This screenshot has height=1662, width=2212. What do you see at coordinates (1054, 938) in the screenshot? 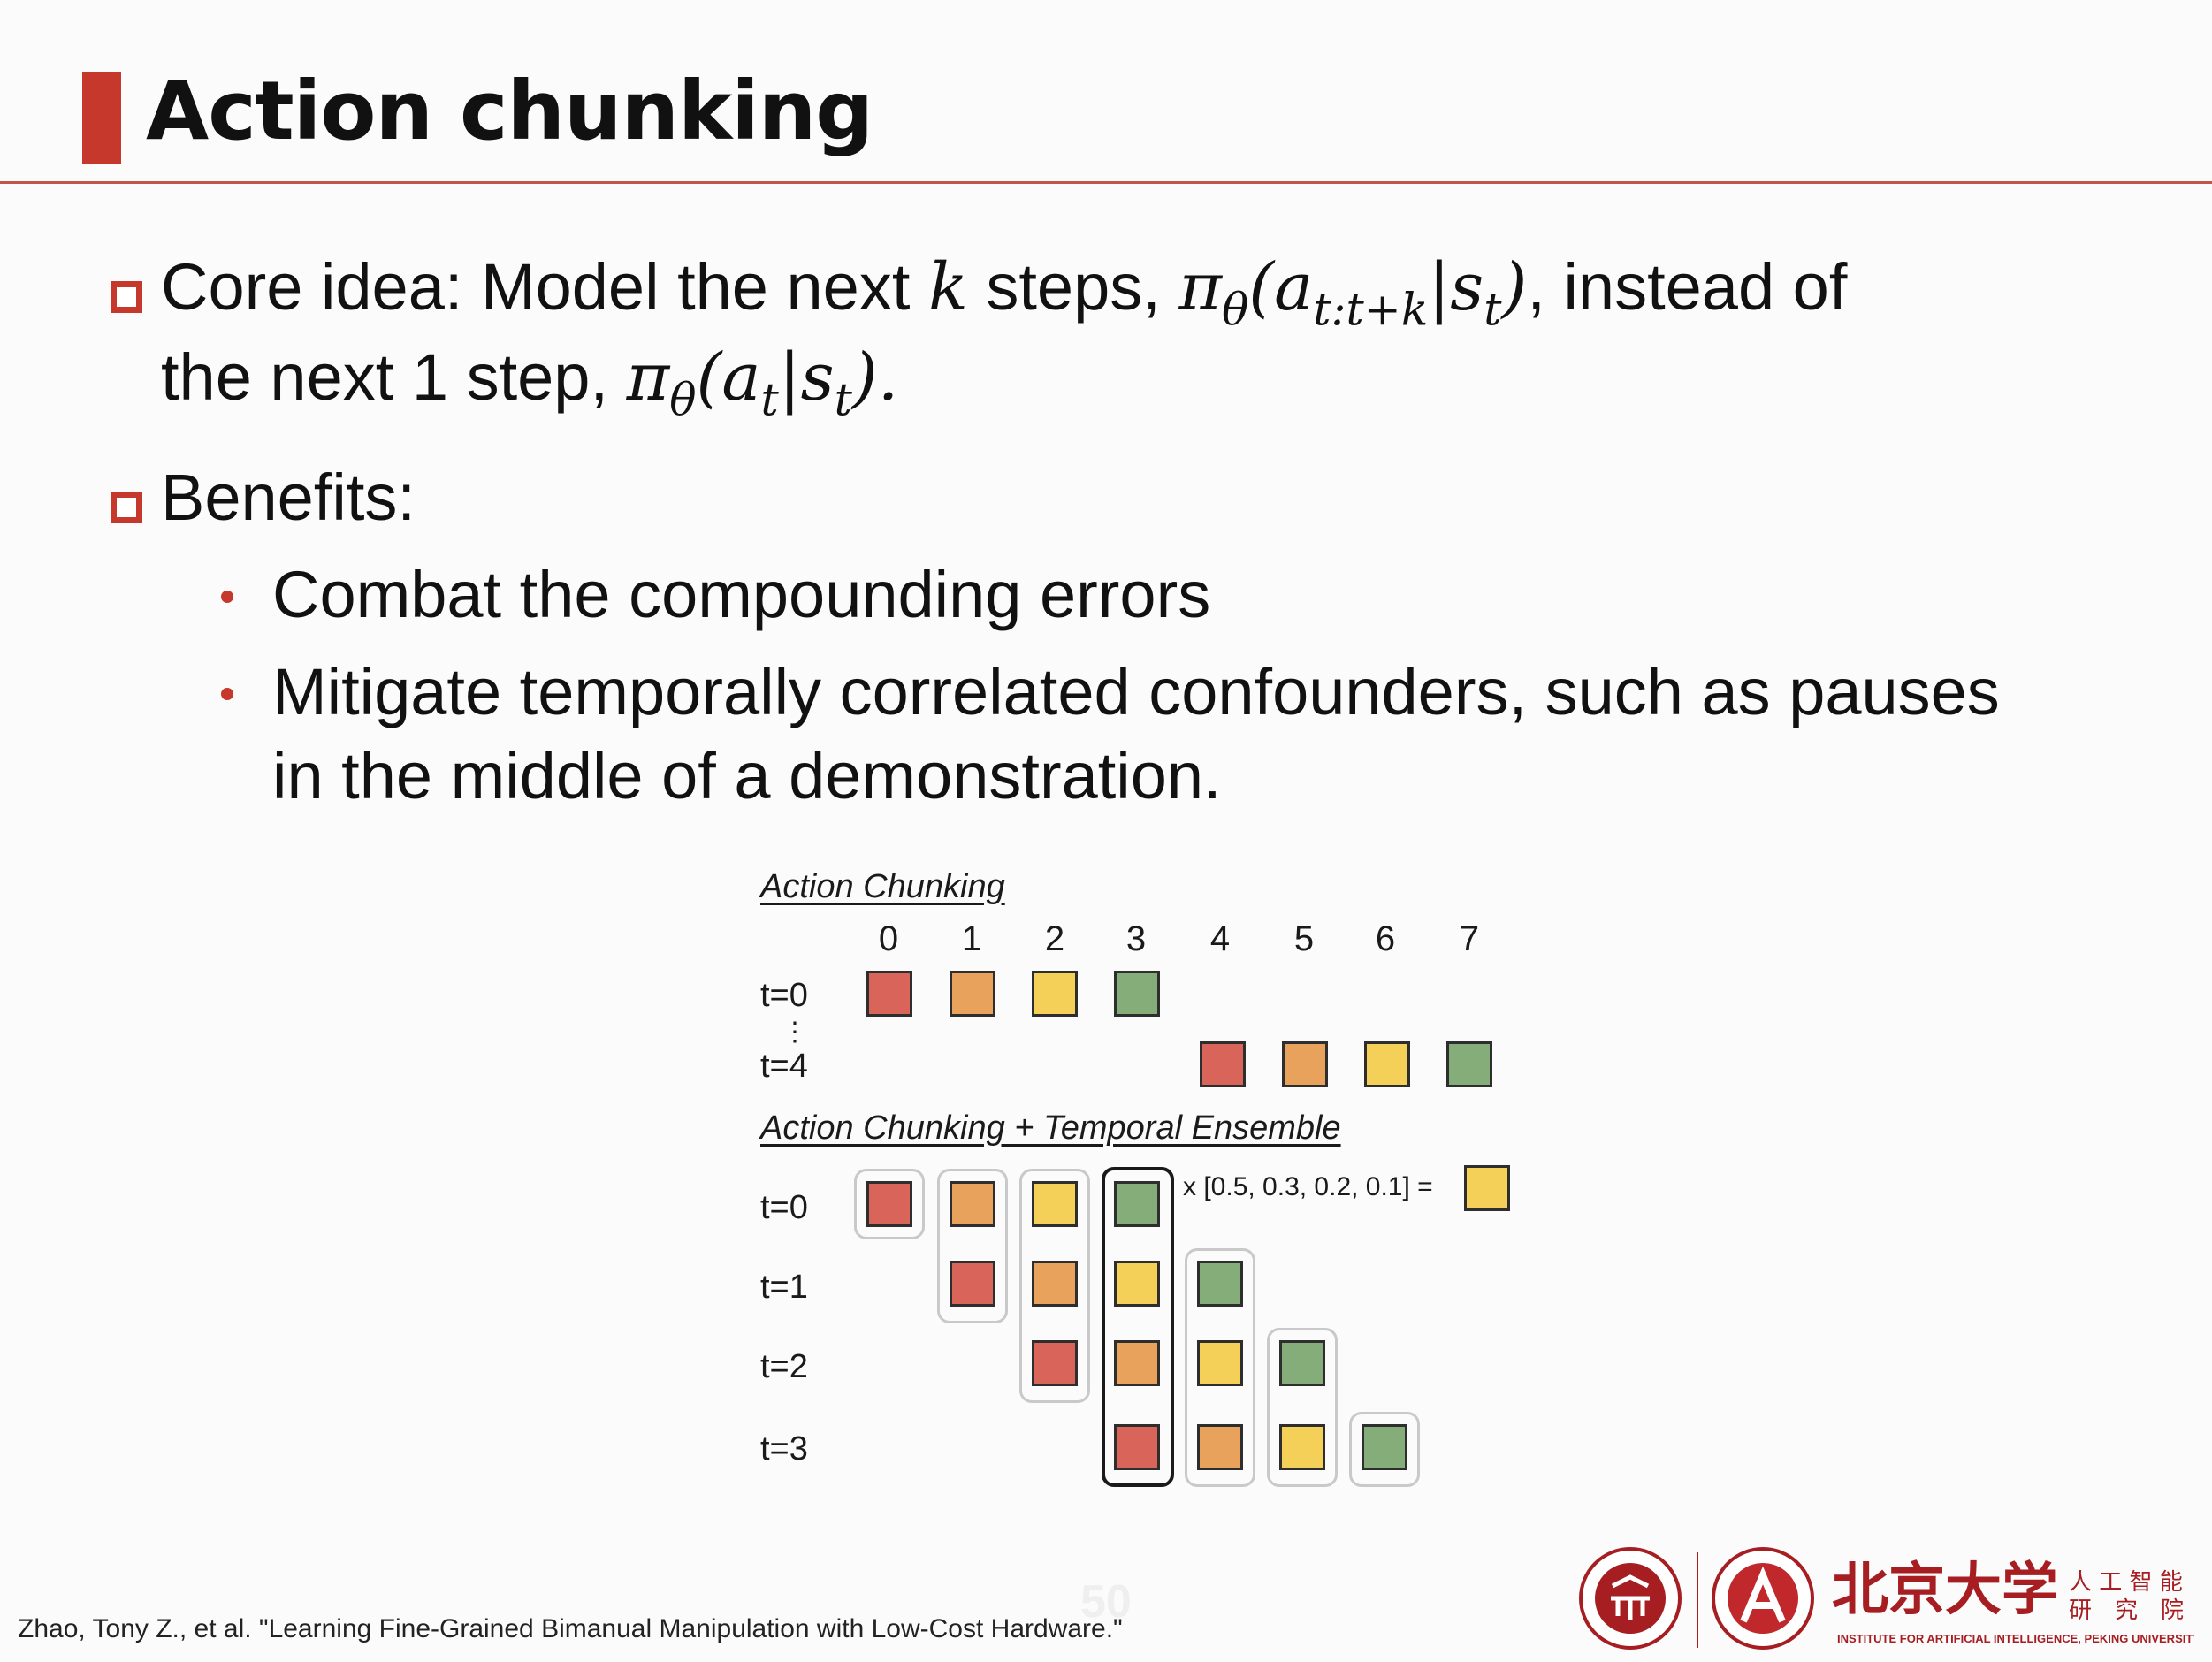
I see `column-label: 2` at bounding box center [1054, 938].